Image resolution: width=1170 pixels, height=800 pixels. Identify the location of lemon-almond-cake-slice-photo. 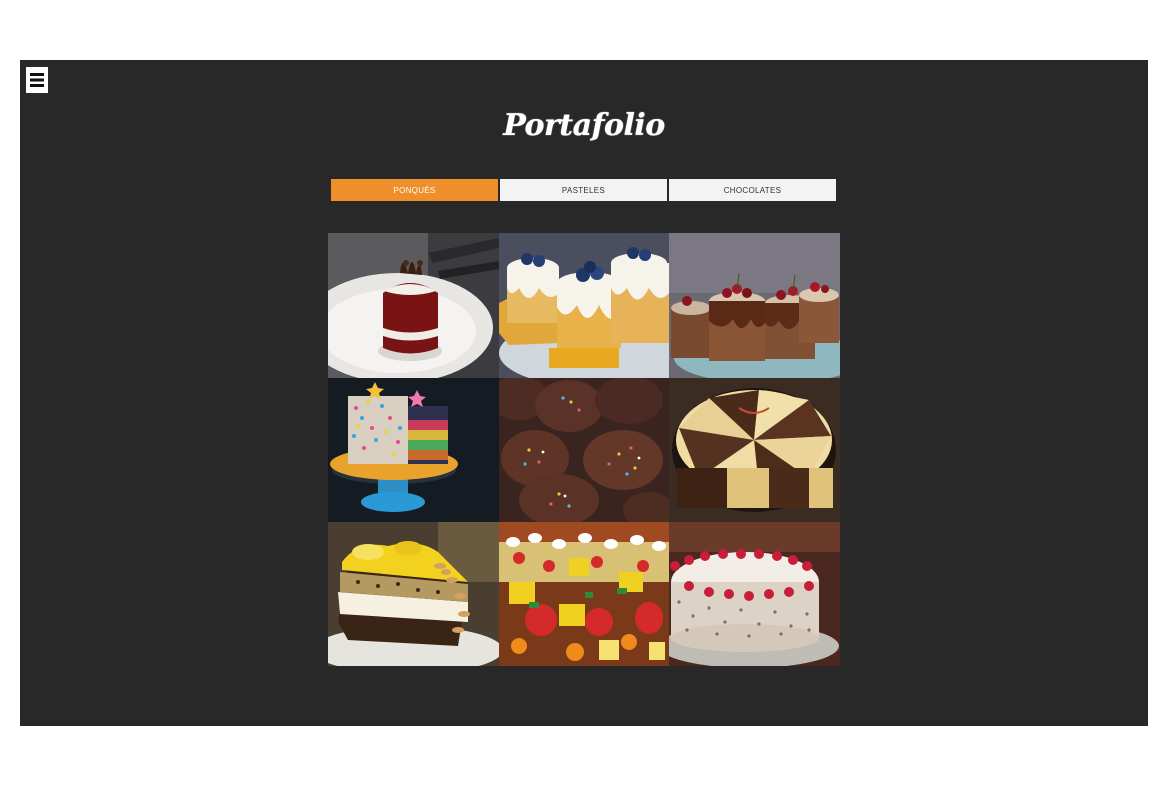
(413, 594).